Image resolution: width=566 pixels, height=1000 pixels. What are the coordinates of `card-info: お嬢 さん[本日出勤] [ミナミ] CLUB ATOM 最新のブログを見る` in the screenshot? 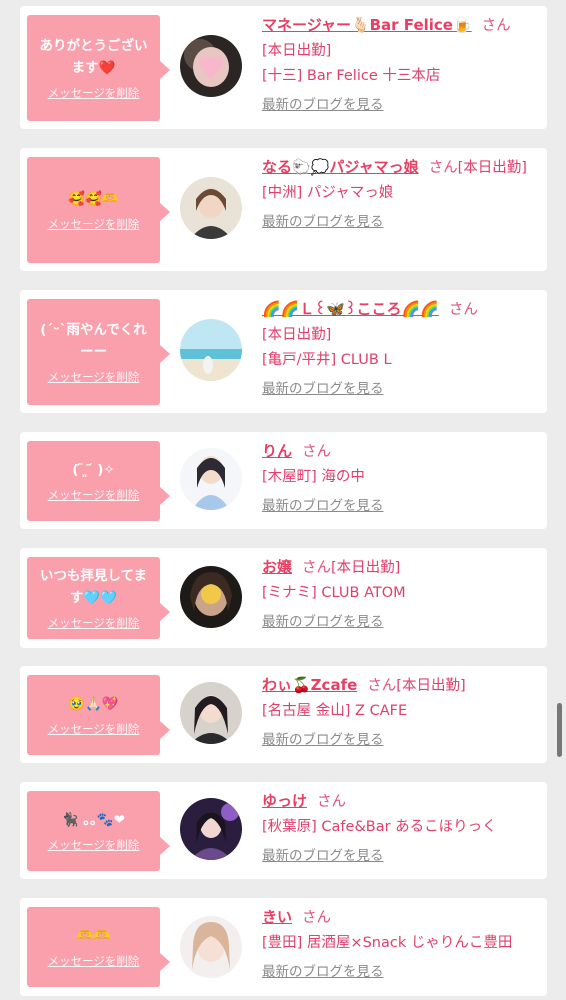 It's located at (399, 593).